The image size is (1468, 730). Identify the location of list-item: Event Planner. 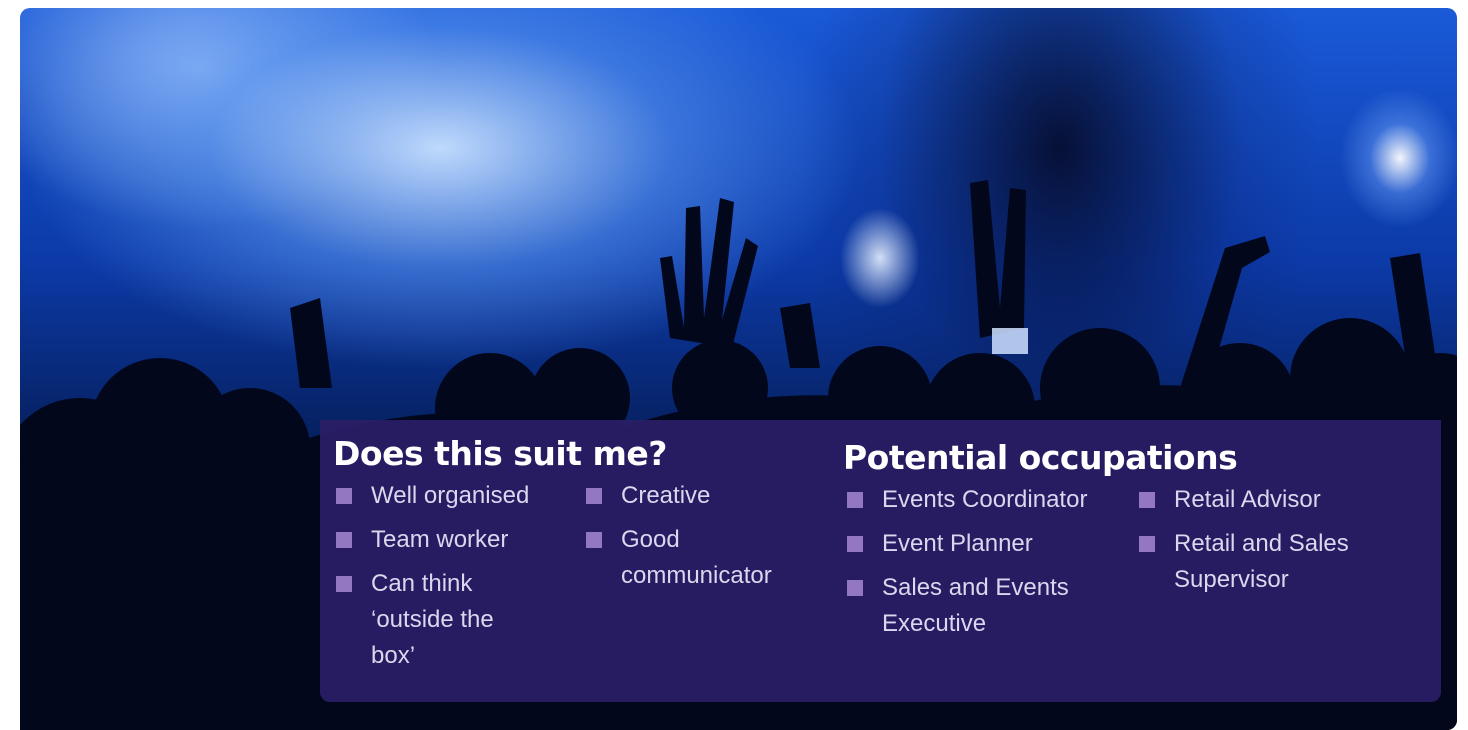
(977, 544).